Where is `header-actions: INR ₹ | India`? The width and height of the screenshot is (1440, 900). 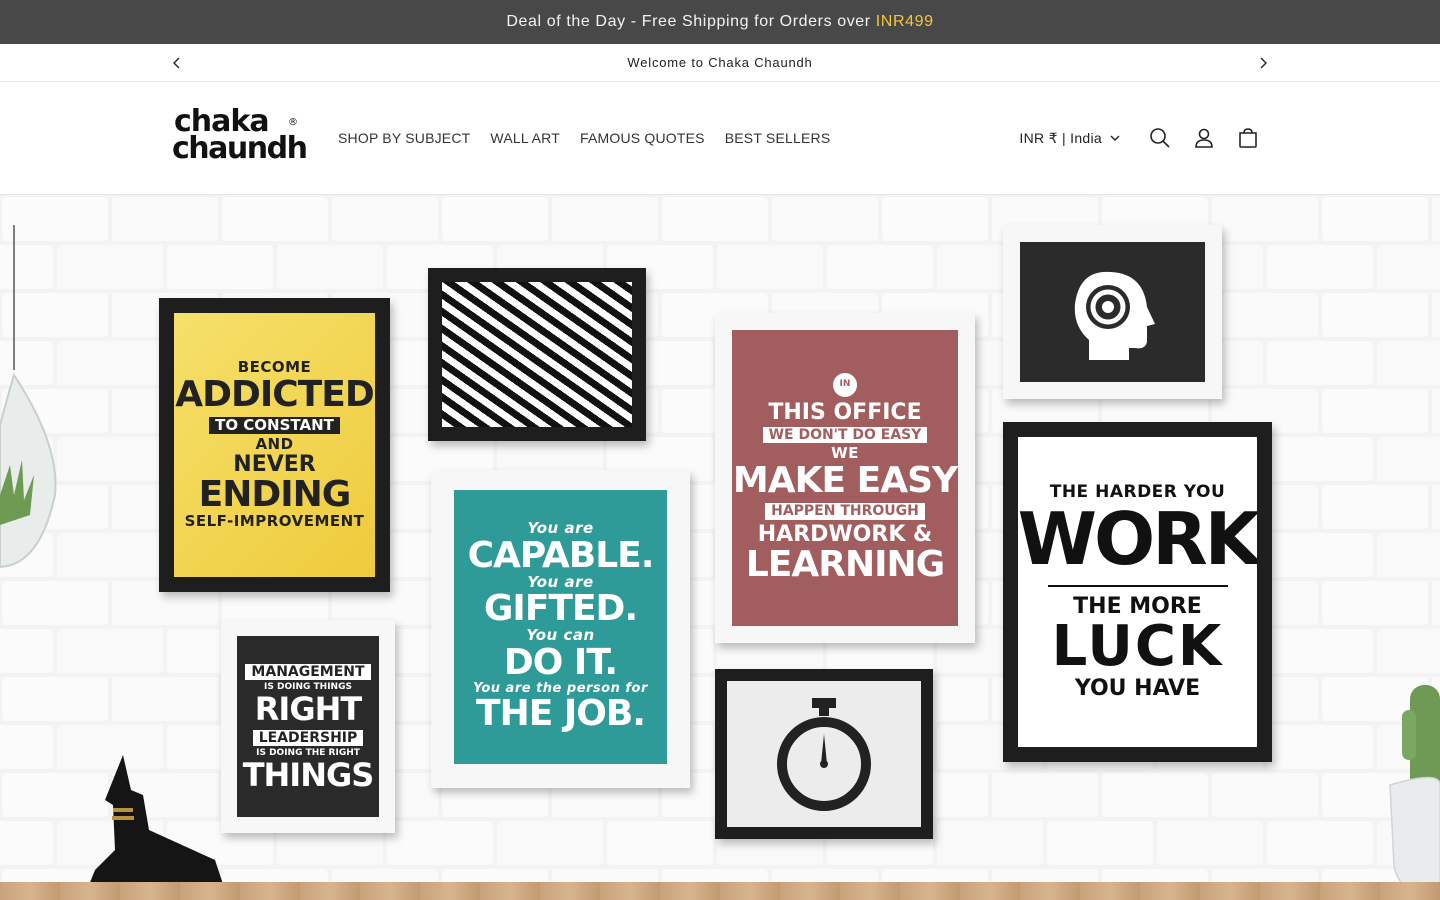 header-actions: INR ₹ | India is located at coordinates (1144, 138).